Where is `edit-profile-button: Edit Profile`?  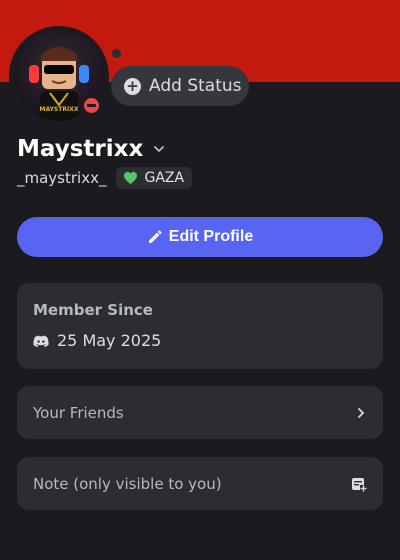
edit-profile-button: Edit Profile is located at coordinates (200, 237).